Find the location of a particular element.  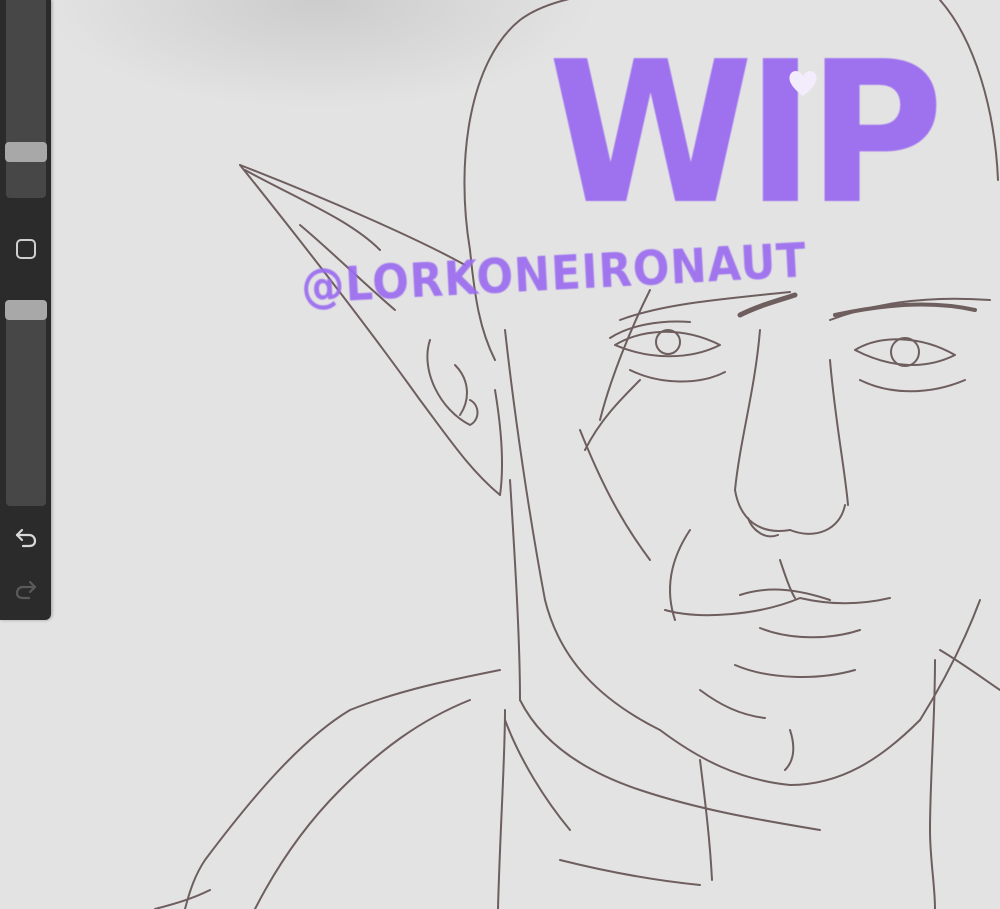

brush-size-slider-thumb is located at coordinates (26, 152).